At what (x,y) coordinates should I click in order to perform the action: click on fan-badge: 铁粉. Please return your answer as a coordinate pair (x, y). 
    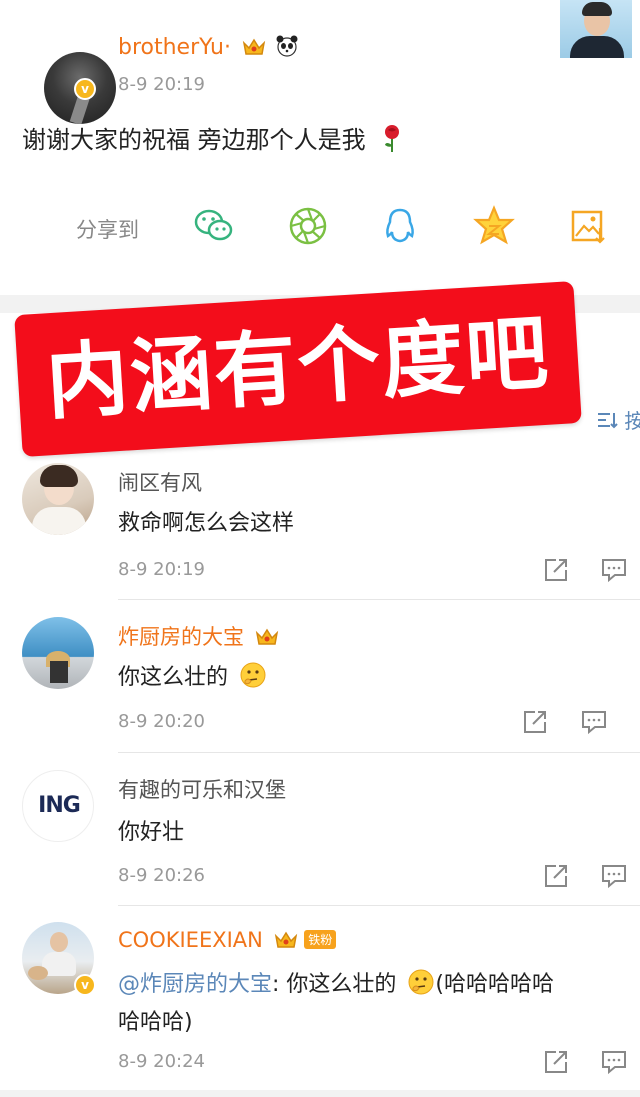
    Looking at the image, I should click on (320, 939).